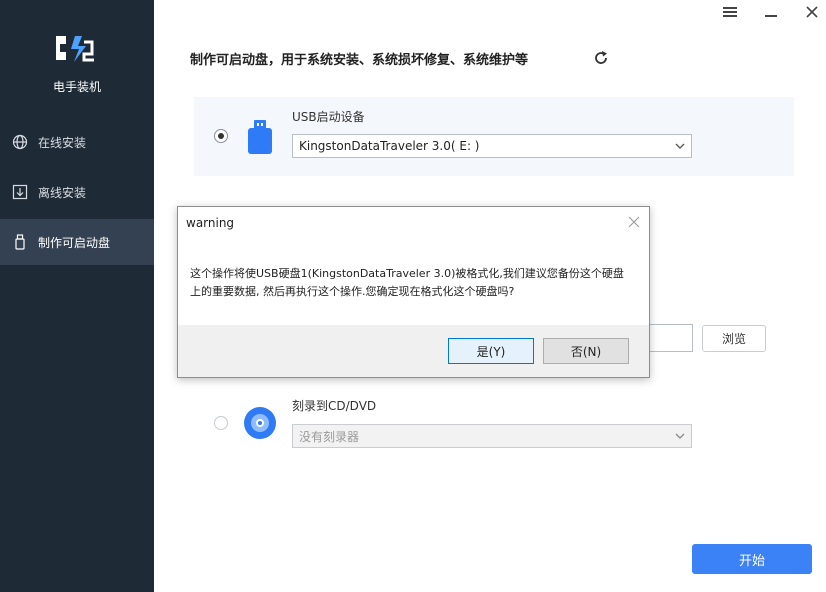  Describe the element at coordinates (334, 406) in the screenshot. I see `cd-option-label: 刻录到CD/DVD` at that location.